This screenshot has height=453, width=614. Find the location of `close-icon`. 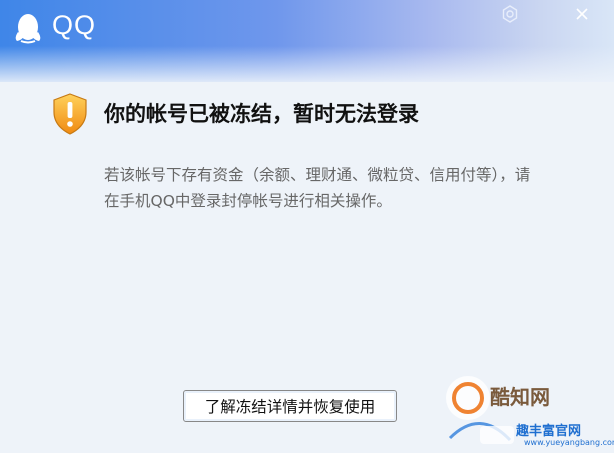

close-icon is located at coordinates (582, 14).